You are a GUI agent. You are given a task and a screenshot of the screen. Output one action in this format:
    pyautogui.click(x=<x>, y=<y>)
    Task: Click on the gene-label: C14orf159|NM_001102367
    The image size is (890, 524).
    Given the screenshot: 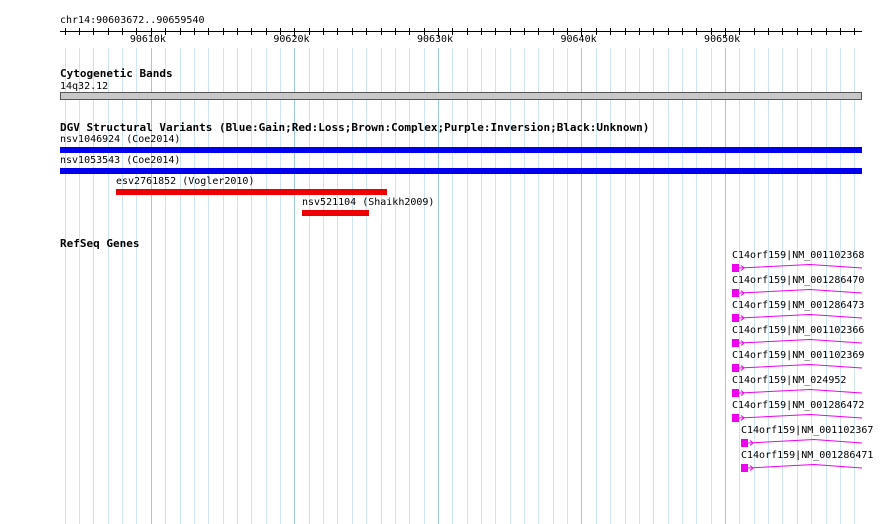 What is the action you would take?
    pyautogui.click(x=807, y=430)
    